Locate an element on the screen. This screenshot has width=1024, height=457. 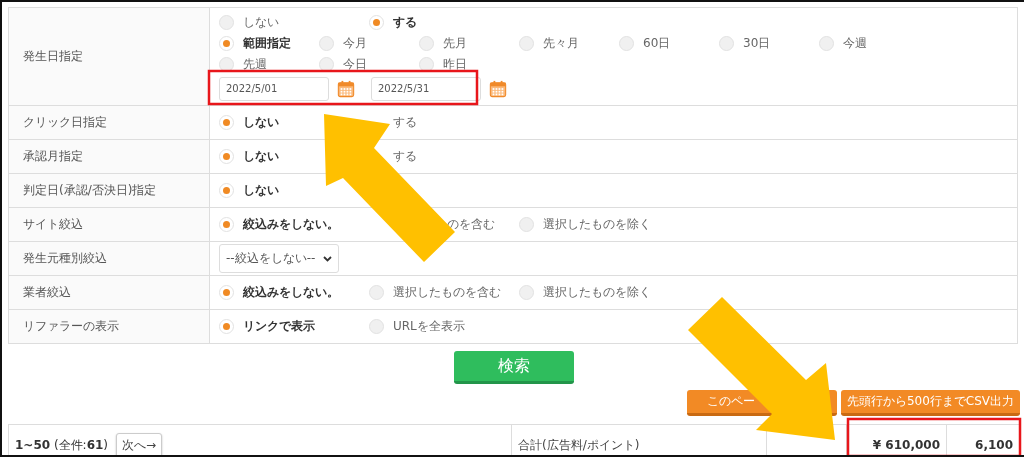
option-label: リンクで表示 is located at coordinates (279, 326).